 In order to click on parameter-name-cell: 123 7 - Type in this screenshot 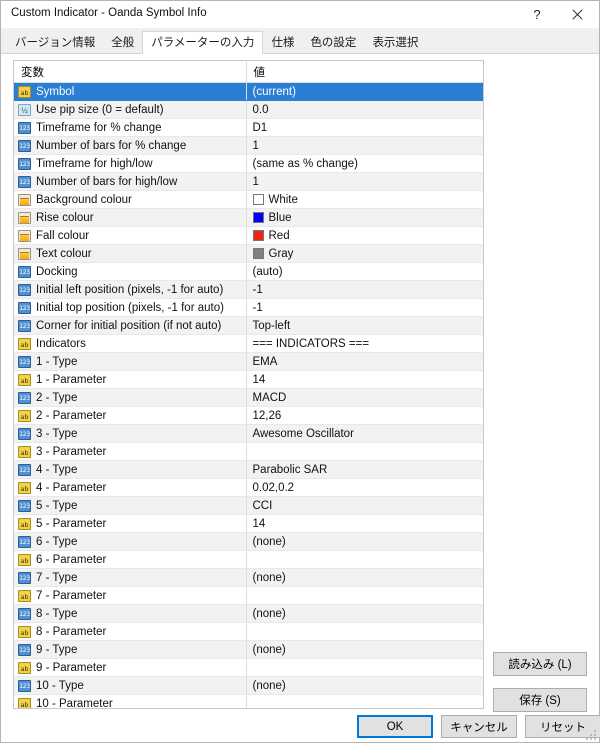, I will do `click(130, 577)`.